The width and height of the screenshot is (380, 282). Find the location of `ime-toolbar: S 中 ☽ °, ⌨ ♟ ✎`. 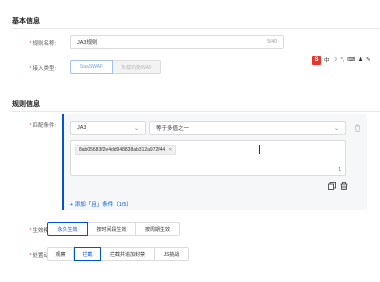

ime-toolbar: S 中 ☽ °, ⌨ ♟ ✎ is located at coordinates (341, 60).